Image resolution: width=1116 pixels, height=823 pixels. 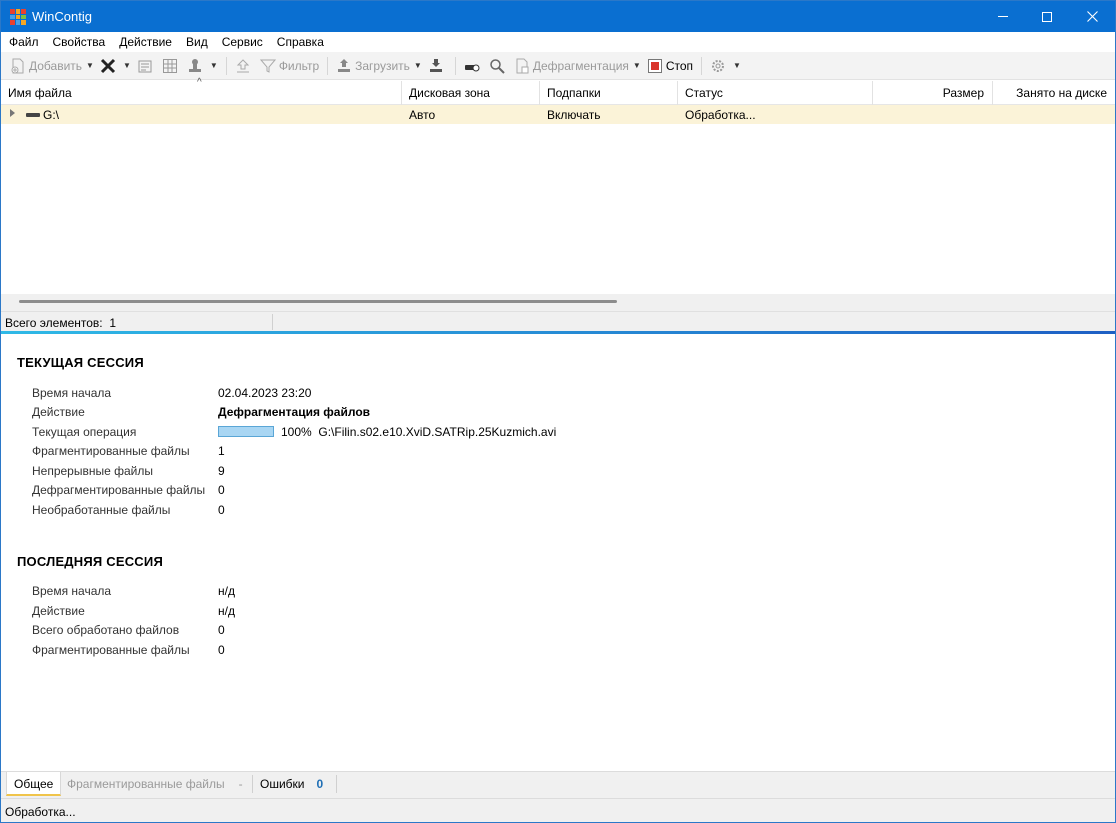 What do you see at coordinates (90, 561) in the screenshot?
I see `last-session-title: ПОСЛЕДНЯЯ СЕССИЯ` at bounding box center [90, 561].